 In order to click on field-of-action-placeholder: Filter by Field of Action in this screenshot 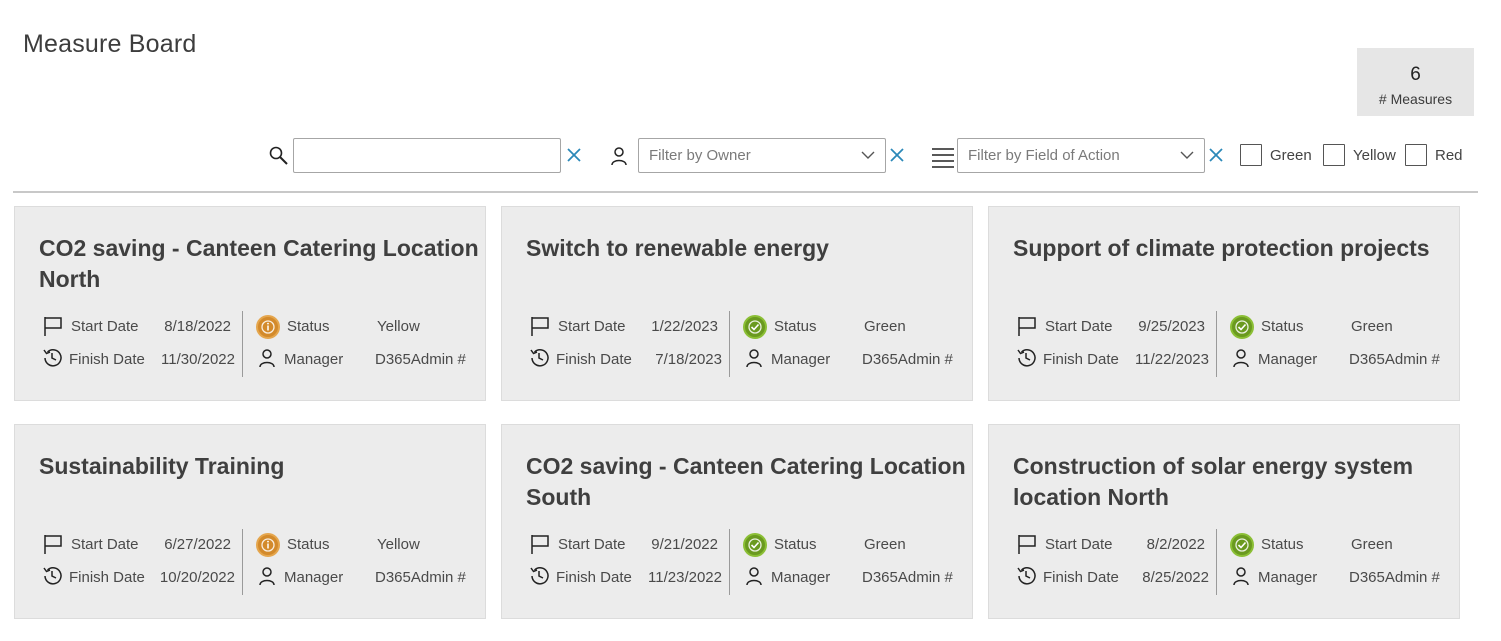, I will do `click(1044, 155)`.